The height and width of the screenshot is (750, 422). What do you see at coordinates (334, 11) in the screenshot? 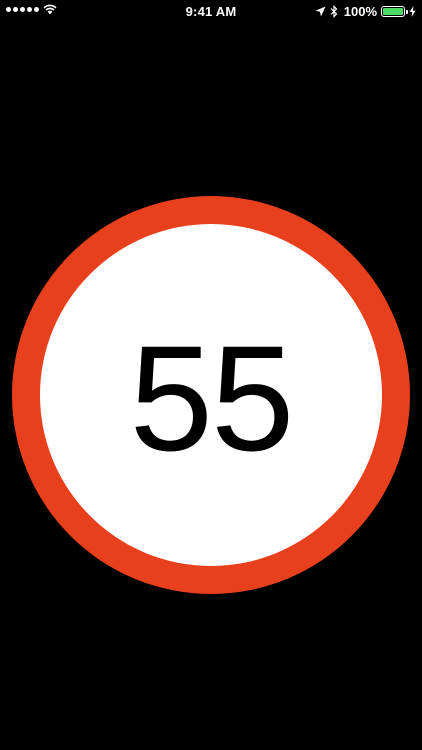
I see `bluetooth-icon` at bounding box center [334, 11].